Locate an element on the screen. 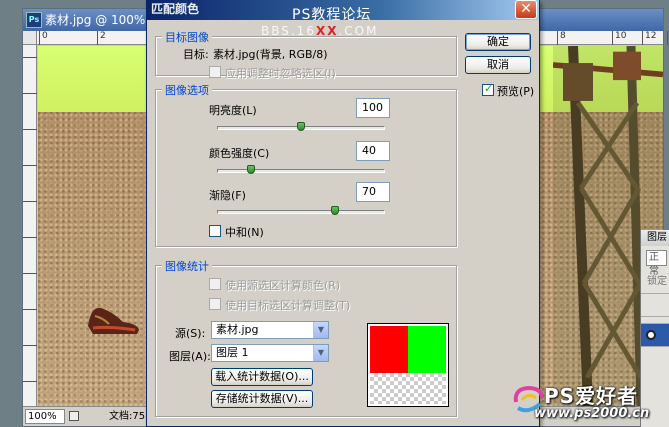 Image resolution: width=669 pixels, height=427 pixels. image-stats-legend: 图像统计 is located at coordinates (187, 266).